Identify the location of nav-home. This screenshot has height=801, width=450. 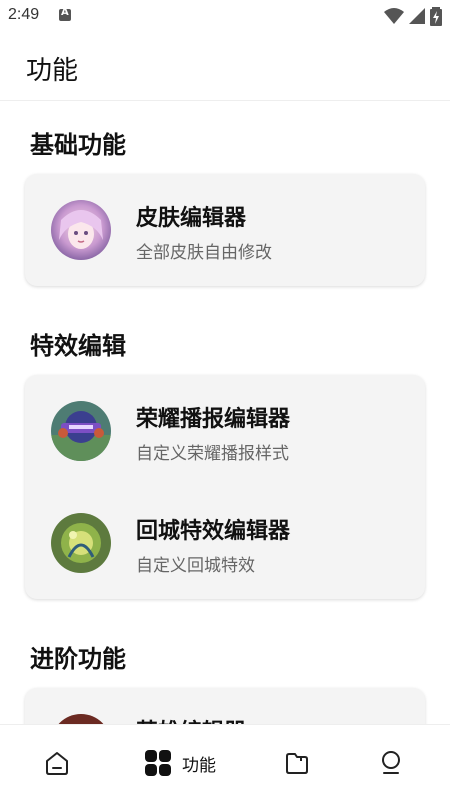
(57, 763).